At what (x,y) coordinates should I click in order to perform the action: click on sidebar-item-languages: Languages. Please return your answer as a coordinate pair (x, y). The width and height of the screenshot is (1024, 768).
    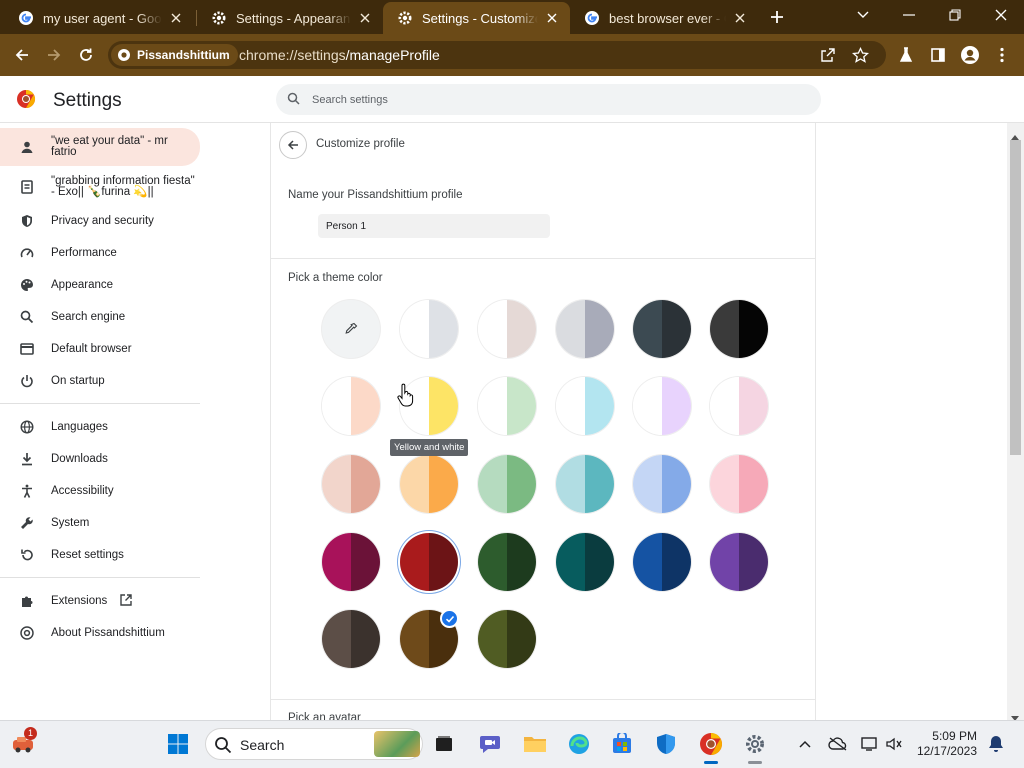
    Looking at the image, I should click on (100, 427).